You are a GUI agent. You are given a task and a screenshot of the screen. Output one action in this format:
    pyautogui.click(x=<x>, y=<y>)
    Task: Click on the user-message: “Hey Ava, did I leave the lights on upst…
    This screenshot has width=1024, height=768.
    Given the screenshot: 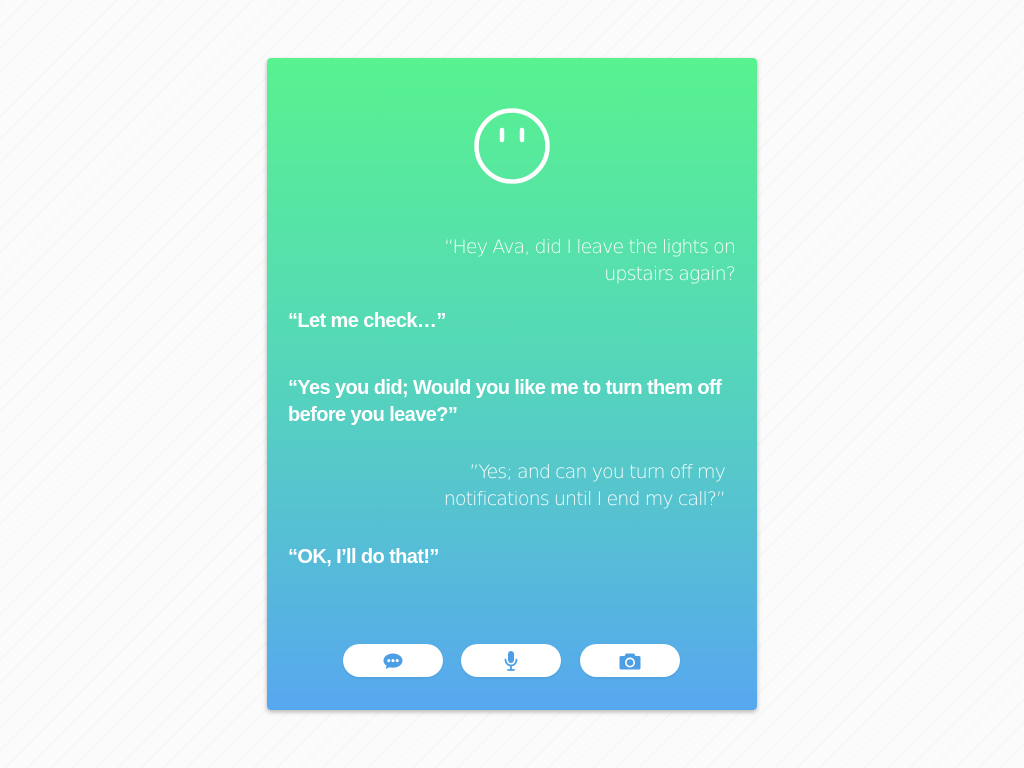 What is the action you would take?
    pyautogui.click(x=590, y=260)
    